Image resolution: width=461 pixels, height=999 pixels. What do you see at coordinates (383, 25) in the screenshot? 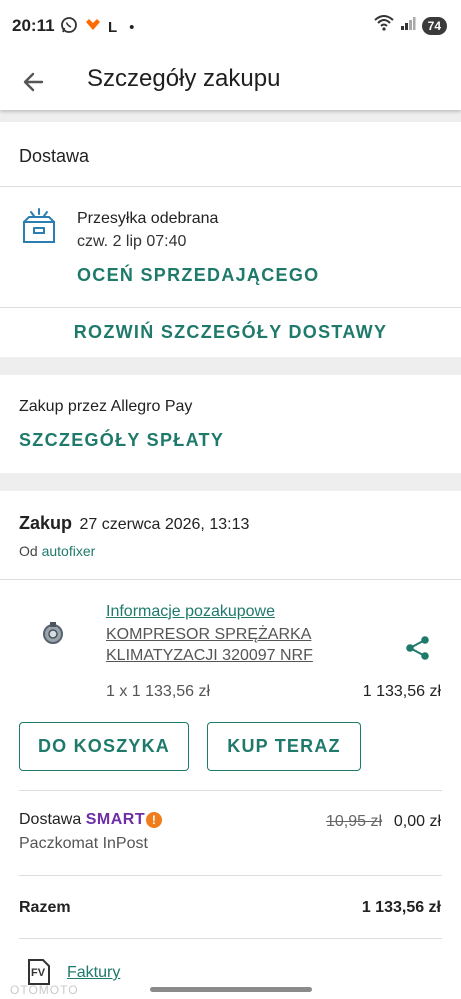
I see `wifi-icon` at bounding box center [383, 25].